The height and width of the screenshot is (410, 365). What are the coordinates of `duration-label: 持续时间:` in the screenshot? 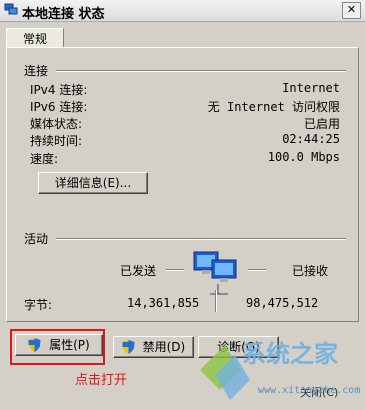 It's located at (56, 141).